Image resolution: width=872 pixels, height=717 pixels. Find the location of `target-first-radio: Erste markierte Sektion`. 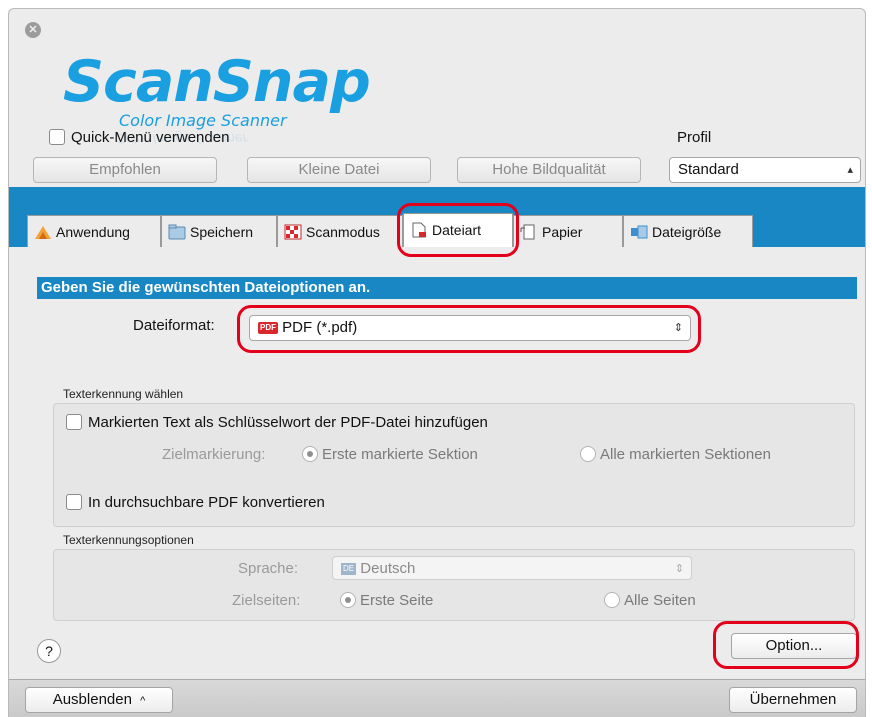

target-first-radio: Erste markierte Sektion is located at coordinates (390, 454).